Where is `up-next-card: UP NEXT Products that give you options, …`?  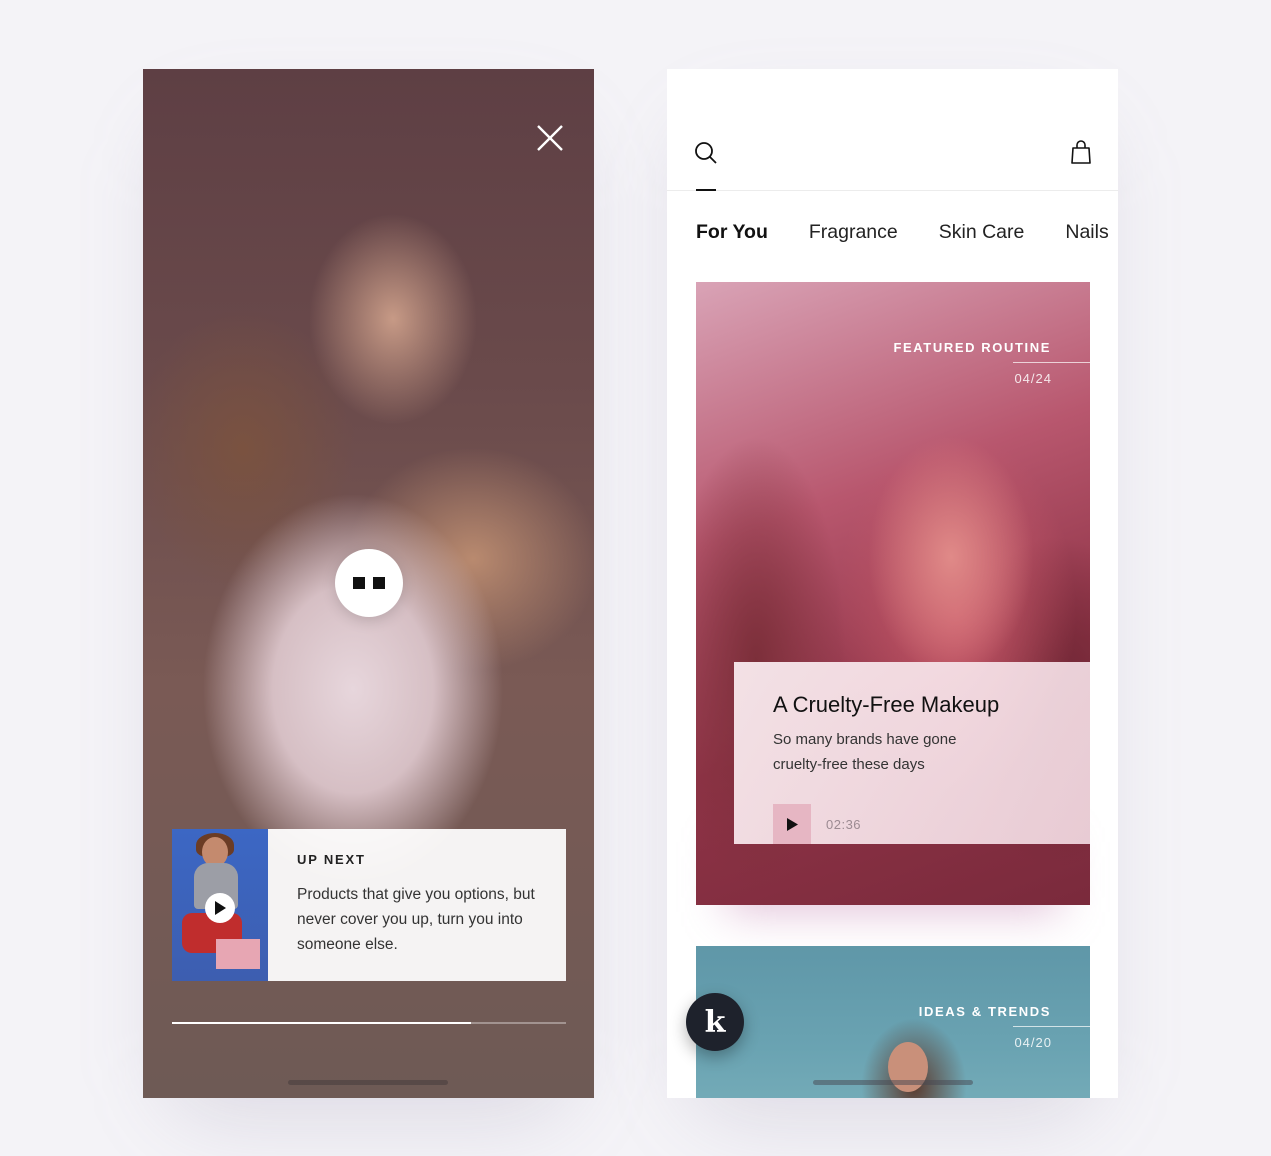 up-next-card: UP NEXT Products that give you options, … is located at coordinates (369, 905).